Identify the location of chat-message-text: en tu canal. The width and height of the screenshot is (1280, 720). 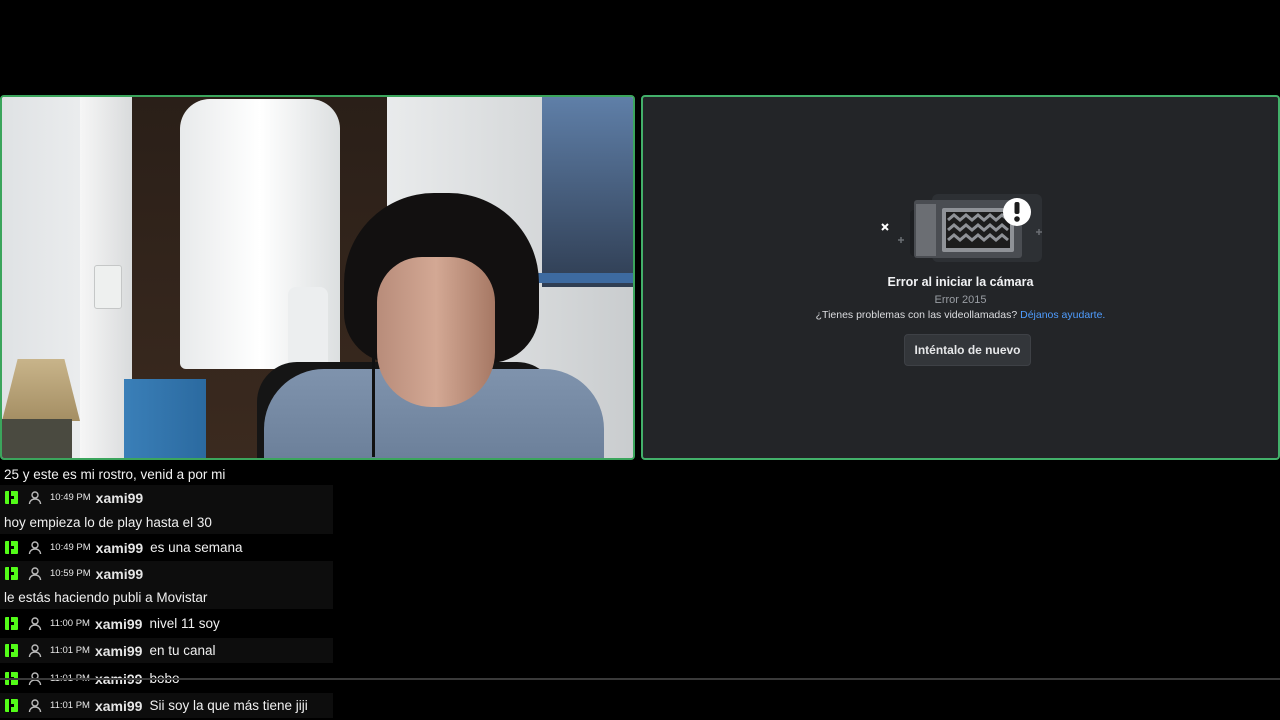
(182, 650).